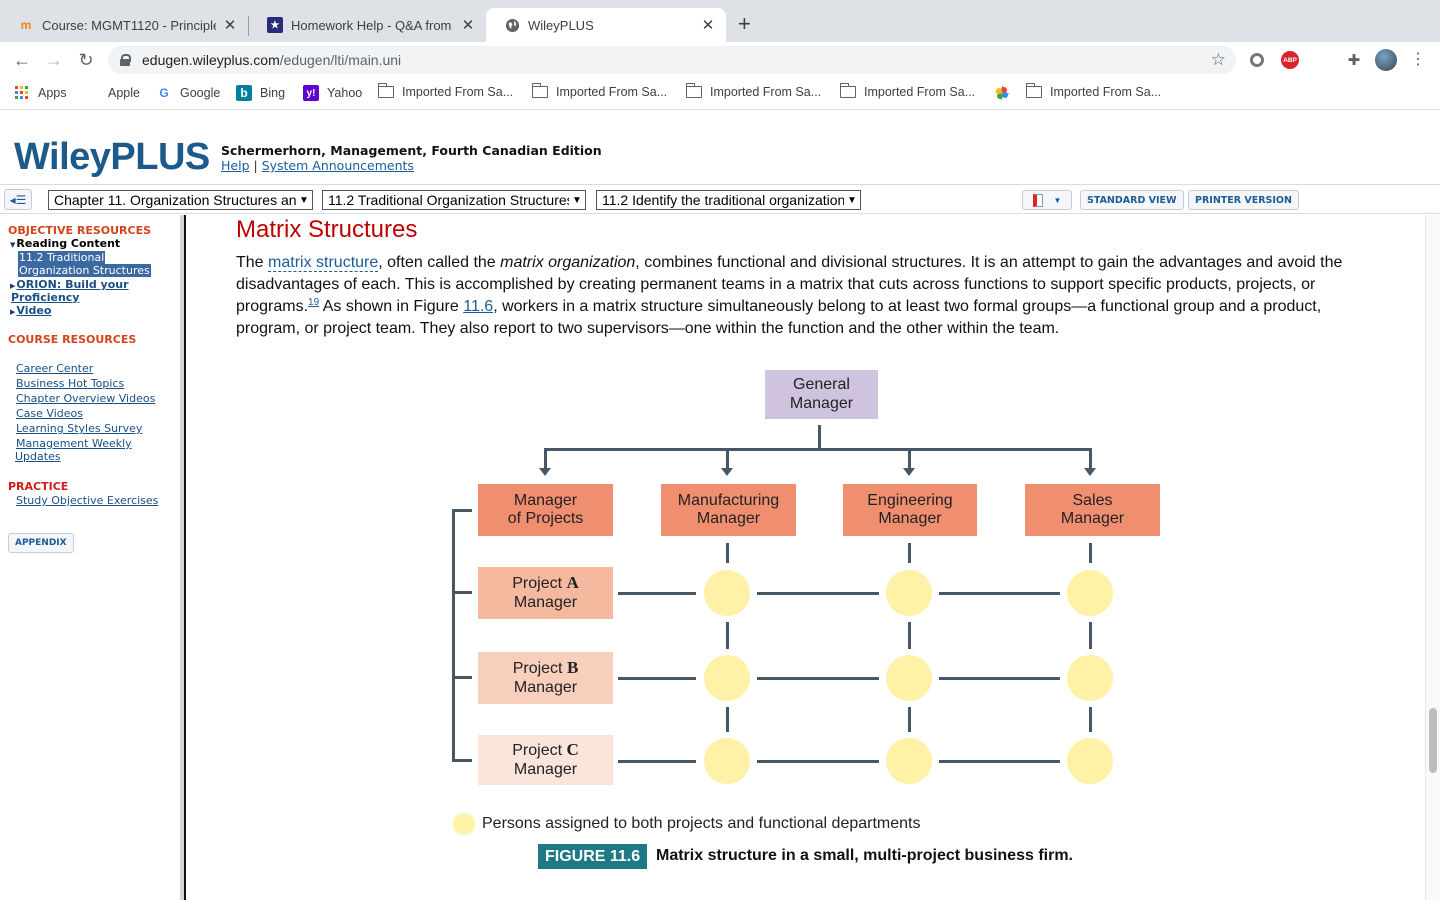 This screenshot has width=1440, height=900. What do you see at coordinates (38, 456) in the screenshot?
I see `management-weekly-updates-link: Updates` at bounding box center [38, 456].